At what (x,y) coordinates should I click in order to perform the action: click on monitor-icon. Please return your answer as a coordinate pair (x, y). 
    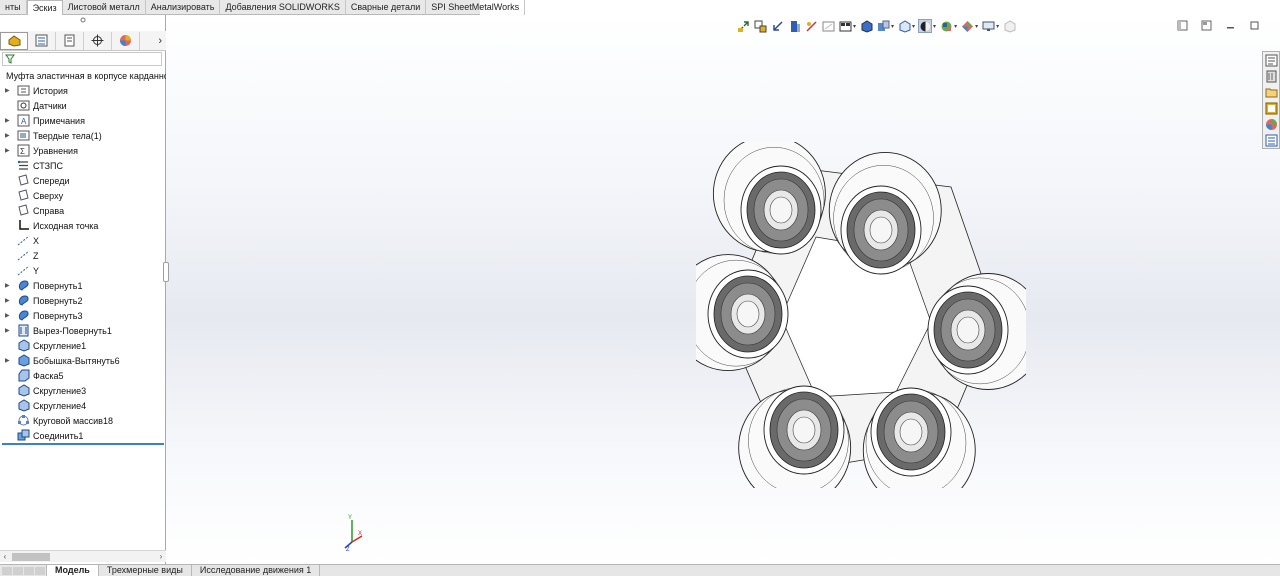
    Looking at the image, I should click on (988, 26).